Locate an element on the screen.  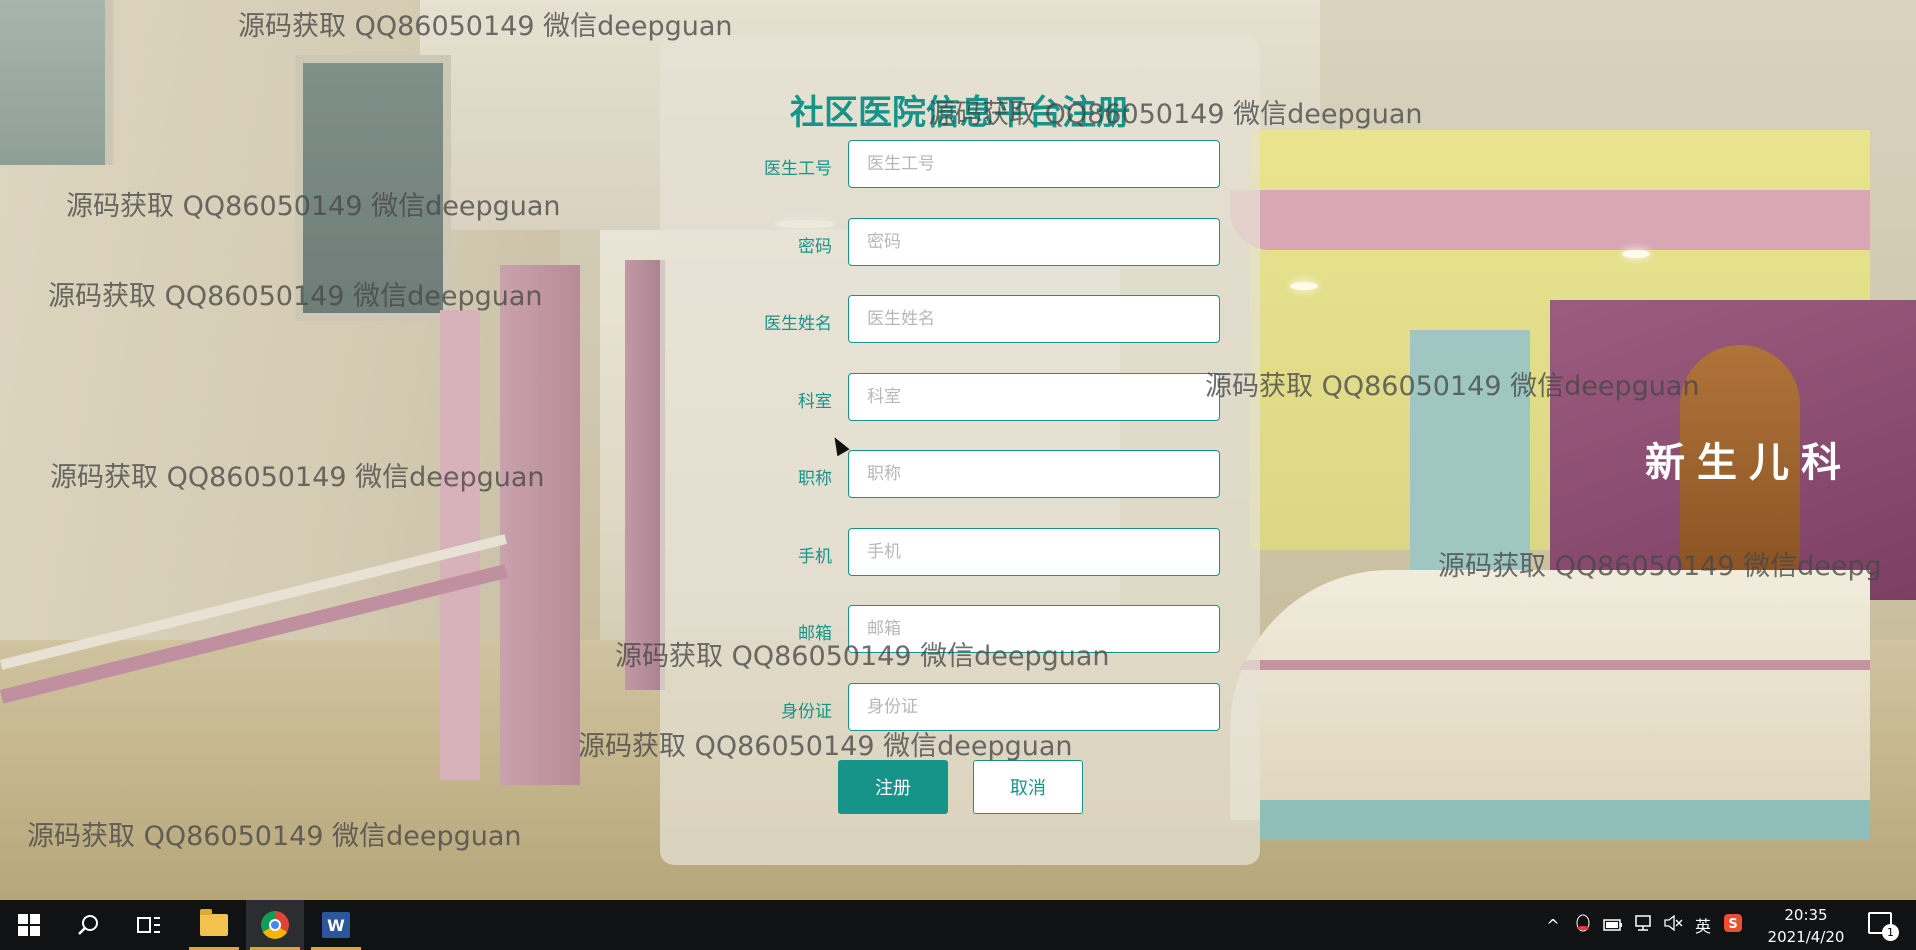
taskbar-word: W is located at coordinates (336, 925).